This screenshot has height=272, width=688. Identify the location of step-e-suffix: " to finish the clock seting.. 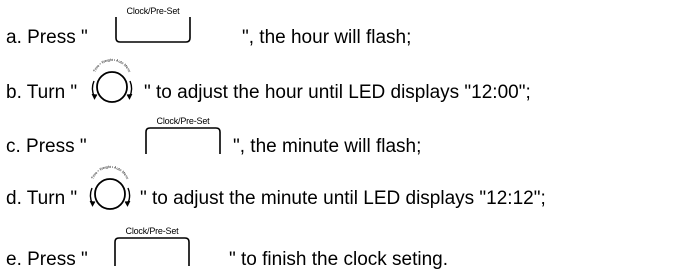
(339, 259).